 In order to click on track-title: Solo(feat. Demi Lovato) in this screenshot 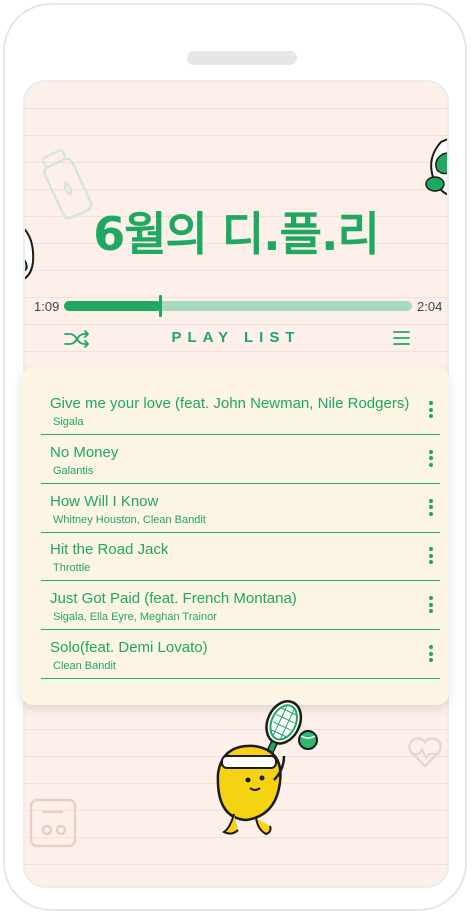, I will do `click(129, 647)`.